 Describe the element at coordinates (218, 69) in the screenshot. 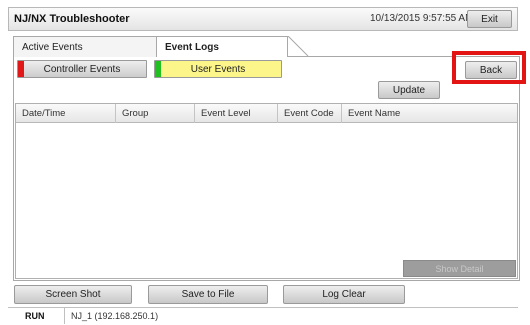

I see `user-events-button: User Events` at that location.